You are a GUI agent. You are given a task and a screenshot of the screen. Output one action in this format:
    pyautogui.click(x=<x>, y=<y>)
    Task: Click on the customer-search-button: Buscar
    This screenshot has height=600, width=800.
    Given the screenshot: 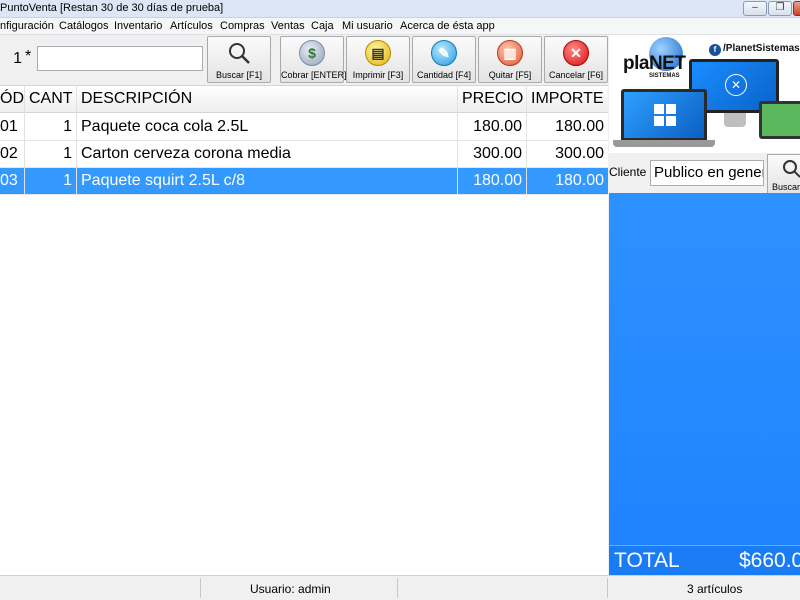 What is the action you would take?
    pyautogui.click(x=783, y=174)
    